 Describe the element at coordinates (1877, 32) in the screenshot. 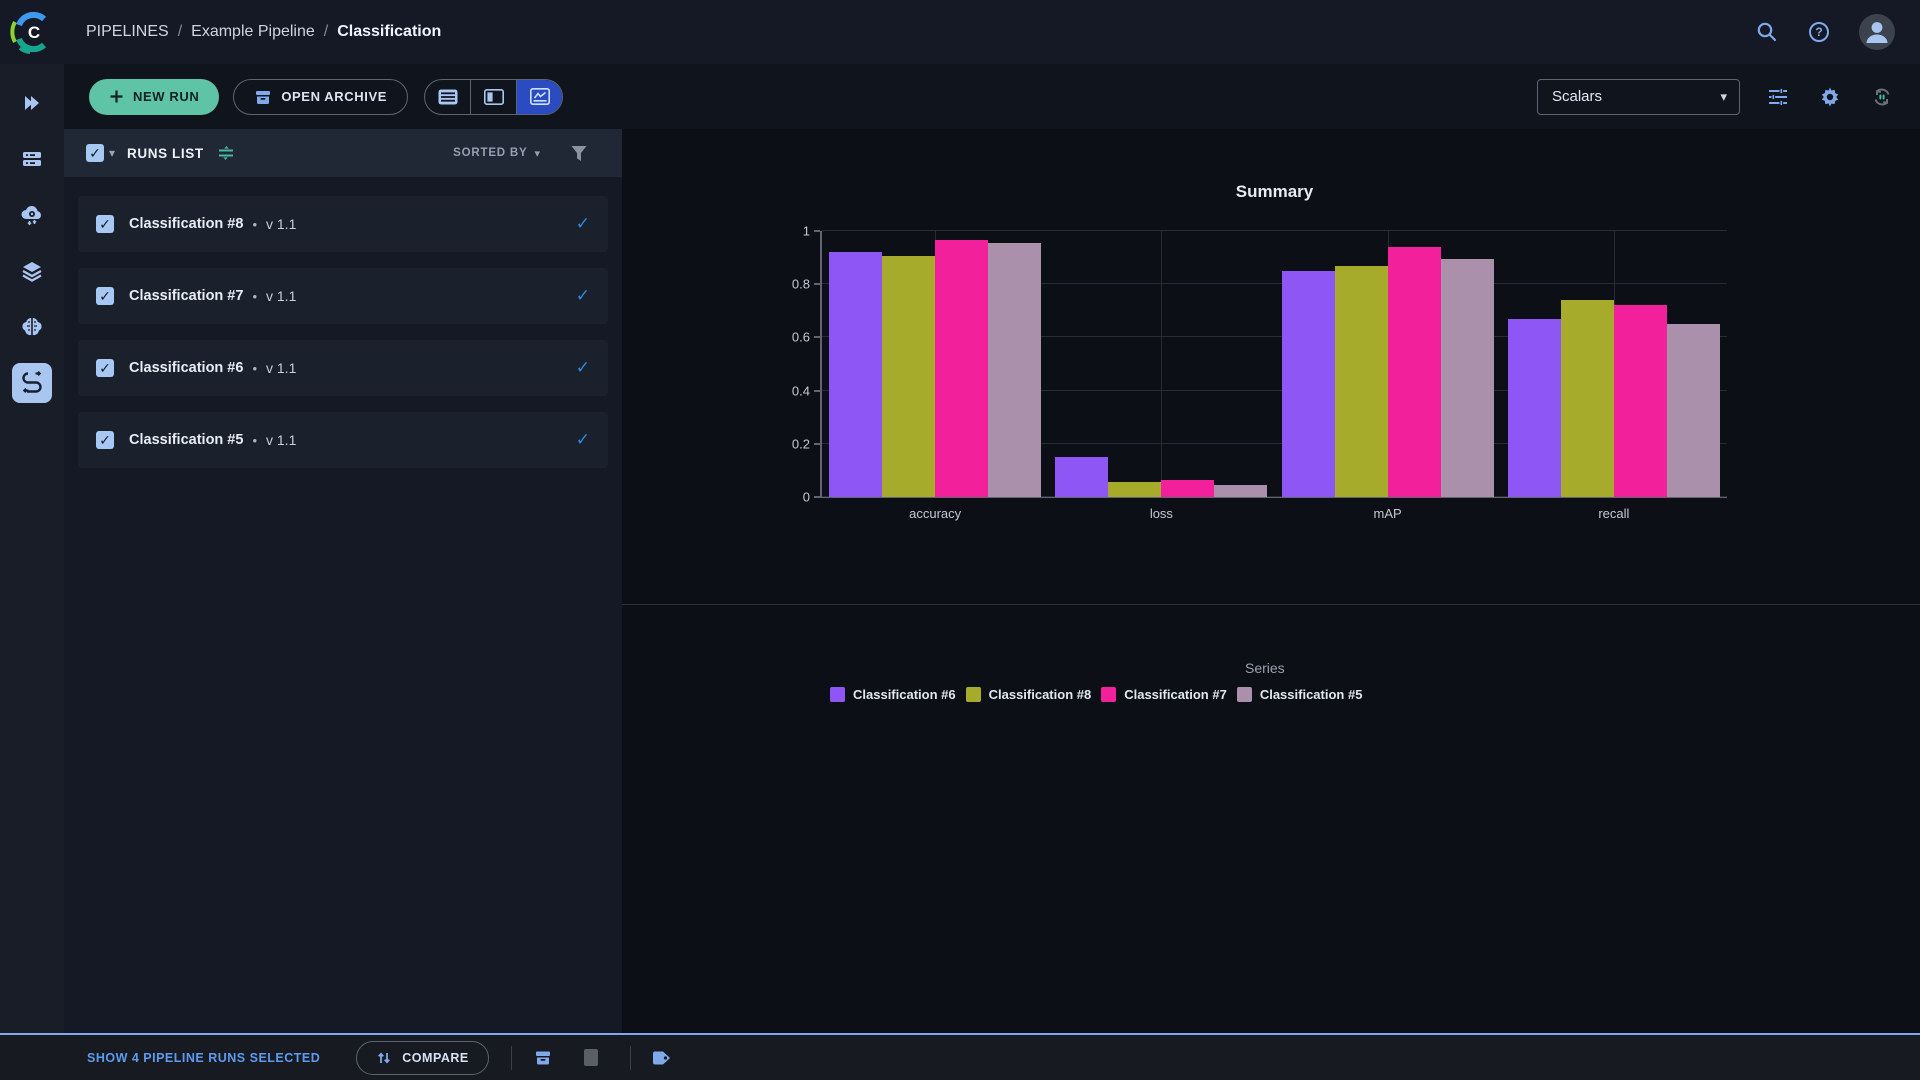

I see `avatar` at that location.